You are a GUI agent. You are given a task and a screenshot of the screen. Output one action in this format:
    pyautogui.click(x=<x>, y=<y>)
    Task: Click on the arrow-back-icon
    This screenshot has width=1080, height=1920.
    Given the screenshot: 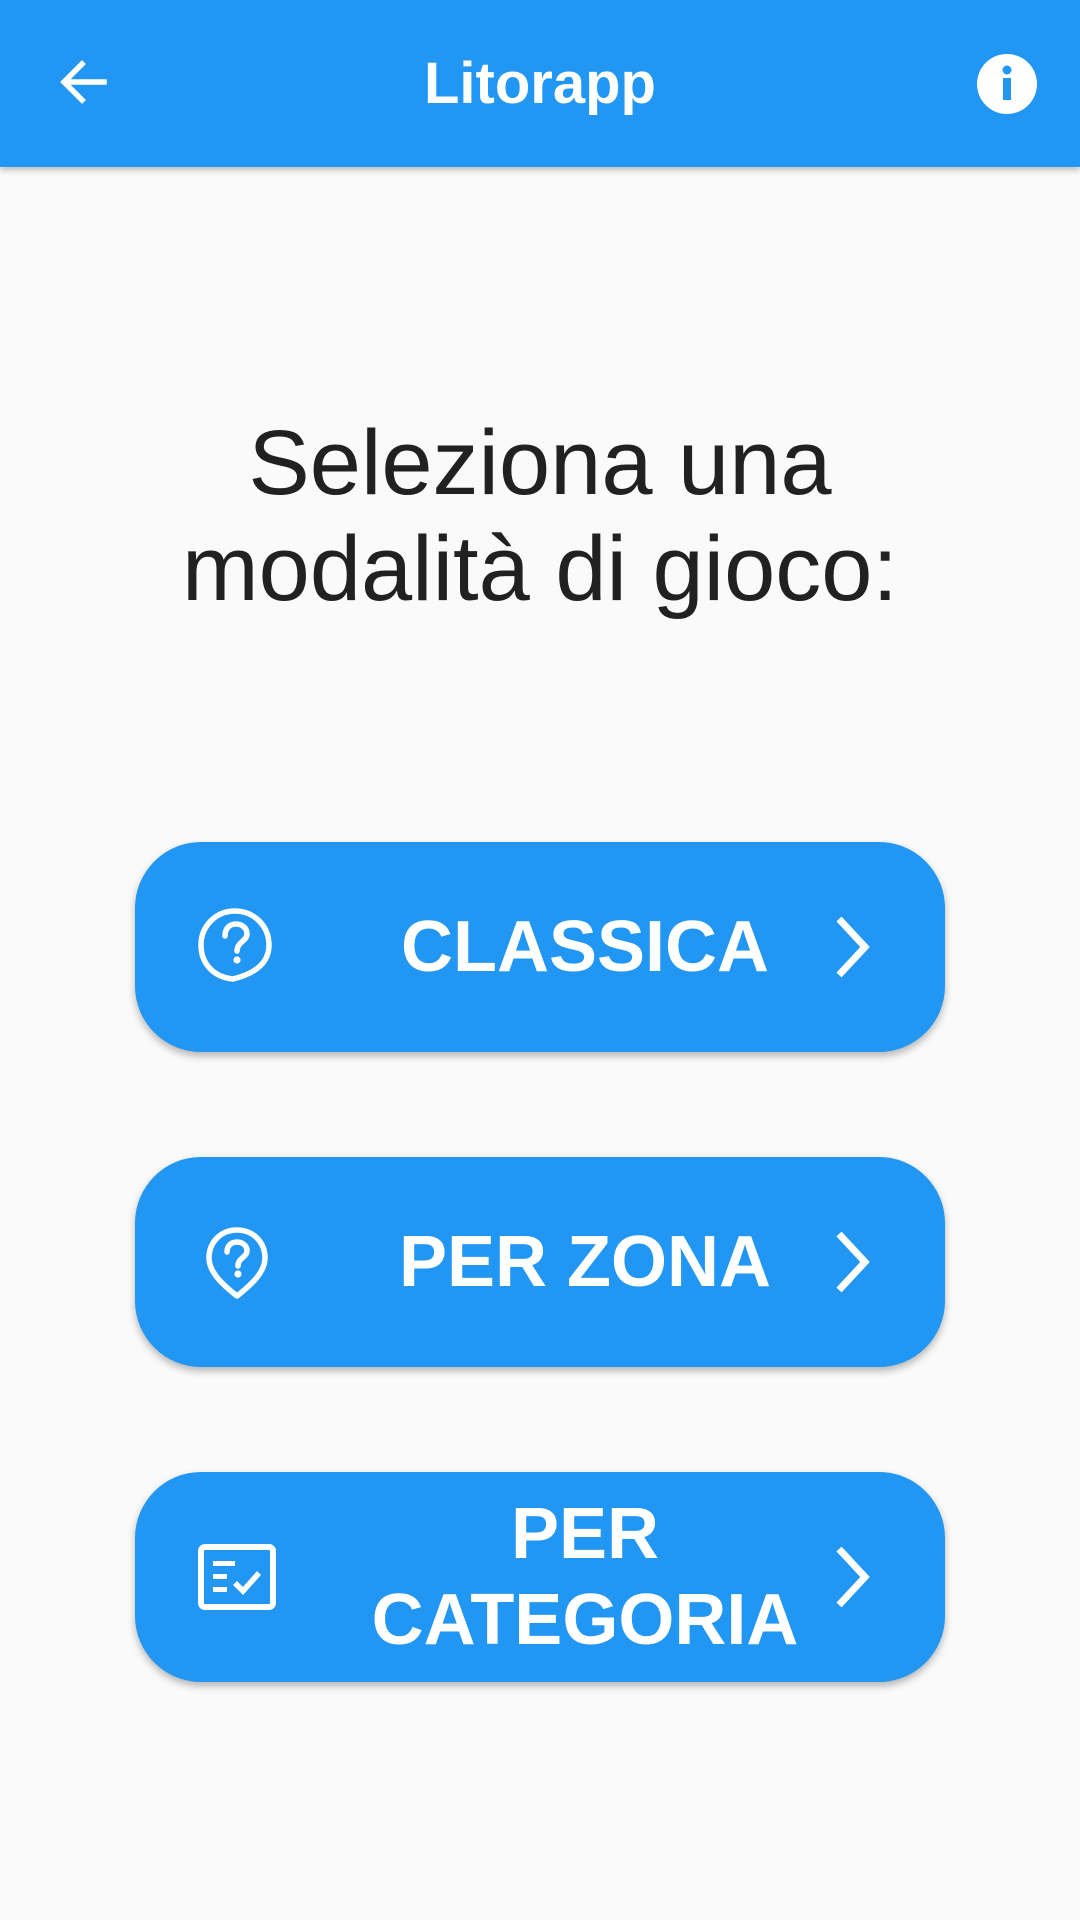 What is the action you would take?
    pyautogui.click(x=83, y=82)
    